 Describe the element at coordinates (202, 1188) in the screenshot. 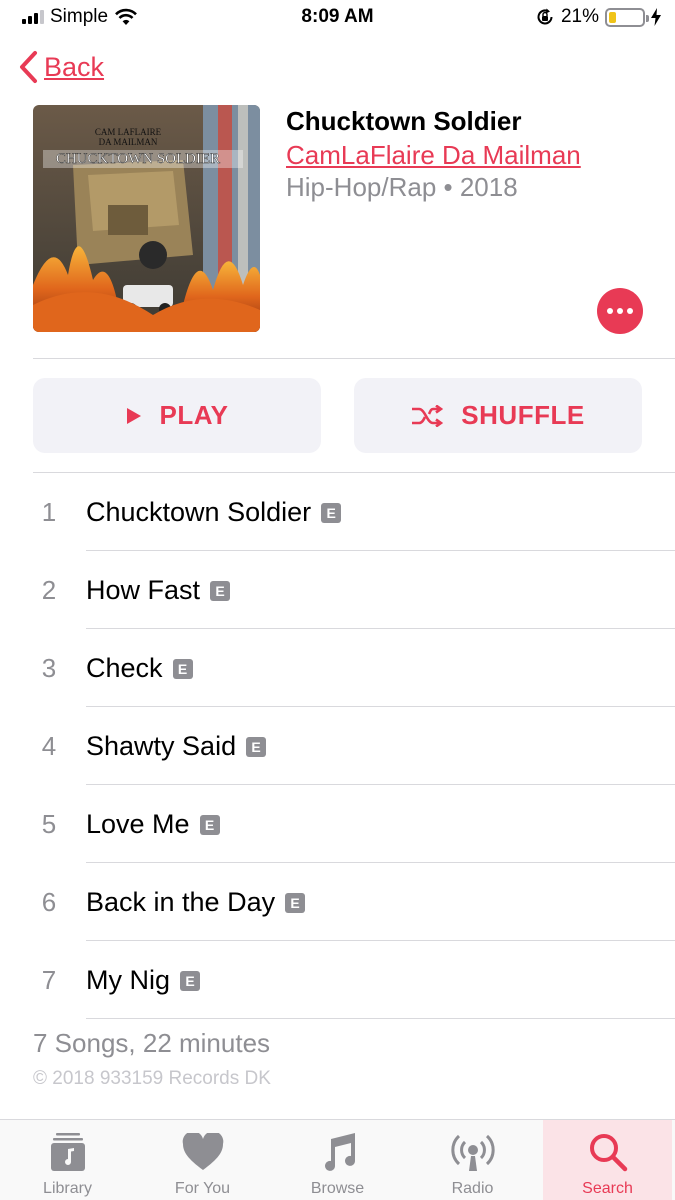

I see `tab-label: For You` at that location.